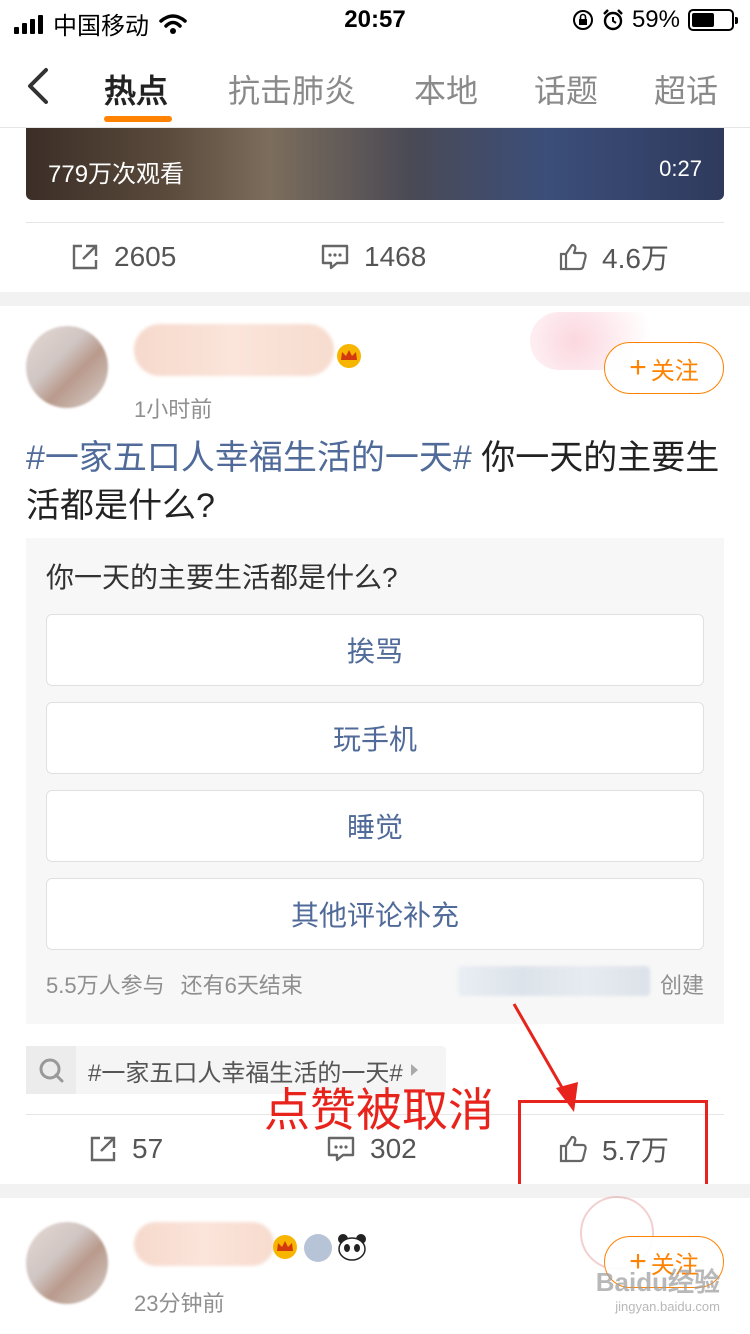 This screenshot has height=1334, width=750. What do you see at coordinates (116, 174) in the screenshot?
I see `video-view-count: 779万次观看` at bounding box center [116, 174].